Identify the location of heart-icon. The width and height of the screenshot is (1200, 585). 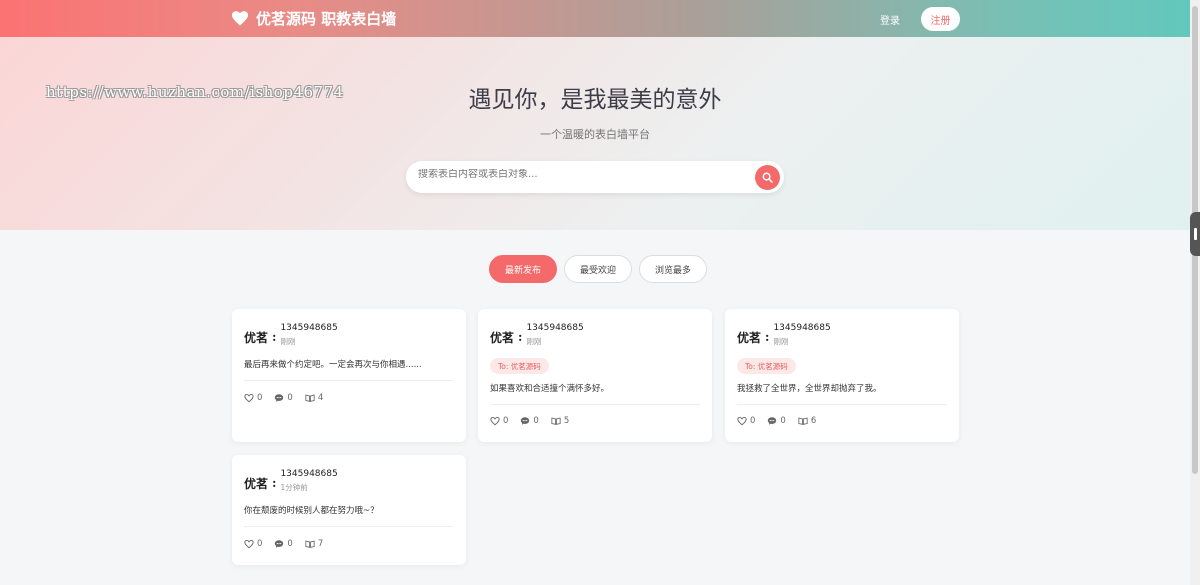
(240, 18).